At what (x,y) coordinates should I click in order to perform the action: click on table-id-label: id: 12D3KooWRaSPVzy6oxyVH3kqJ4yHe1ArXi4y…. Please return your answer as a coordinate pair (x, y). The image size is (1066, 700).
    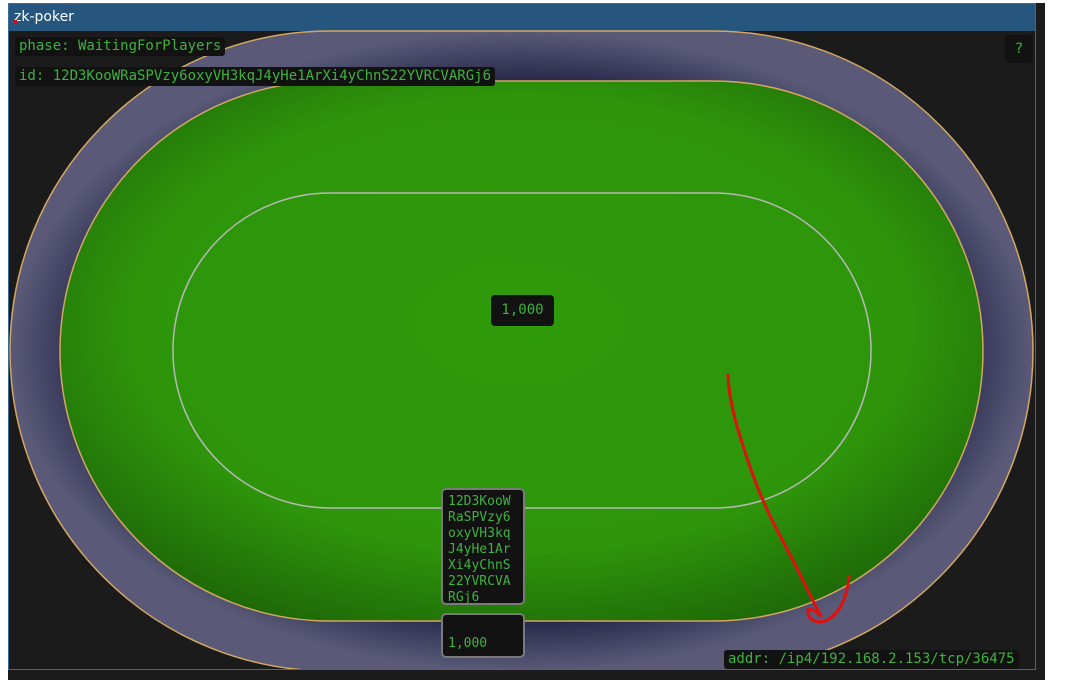
    Looking at the image, I should click on (255, 76).